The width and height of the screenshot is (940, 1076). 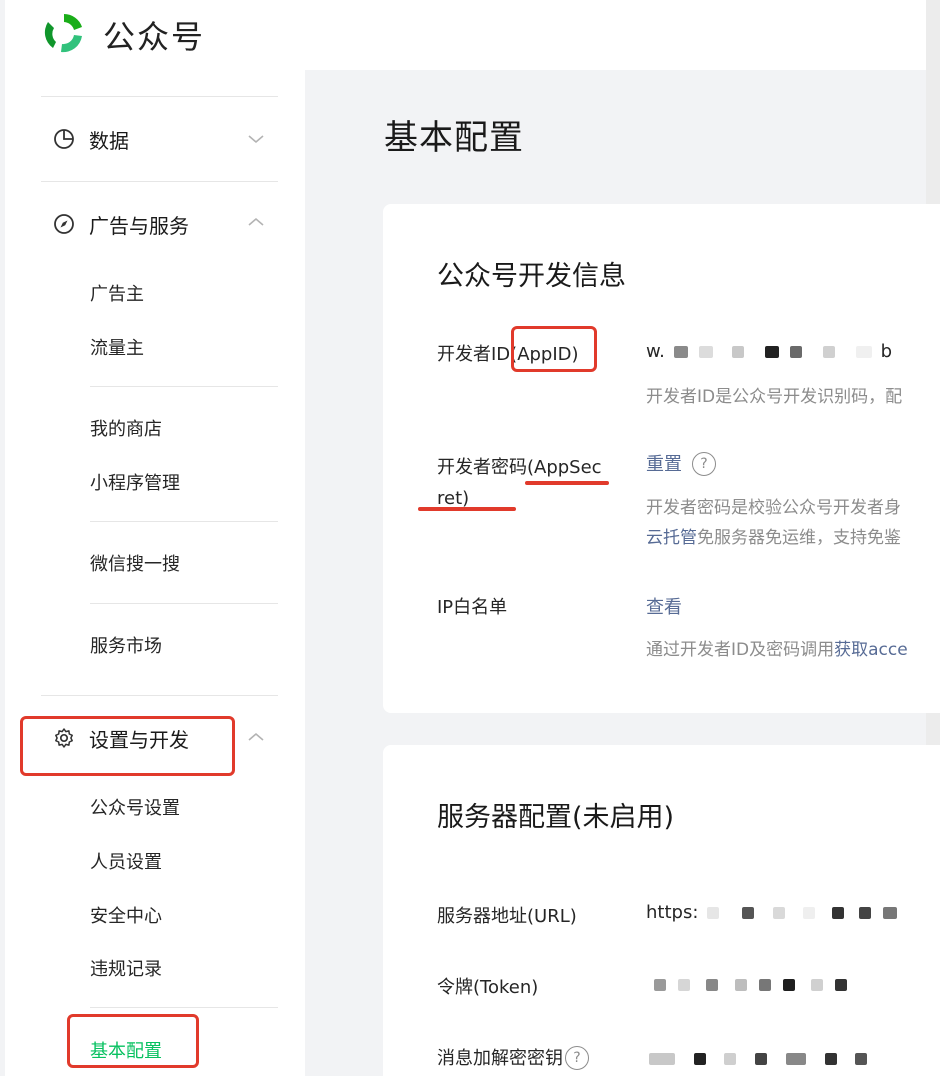 I want to click on sidebar-item-account-settings: 公众号设置, so click(x=135, y=807).